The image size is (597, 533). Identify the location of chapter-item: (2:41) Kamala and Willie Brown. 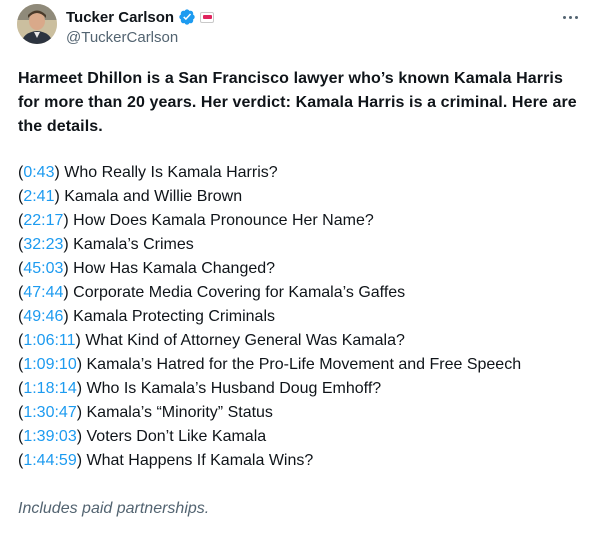
(130, 196).